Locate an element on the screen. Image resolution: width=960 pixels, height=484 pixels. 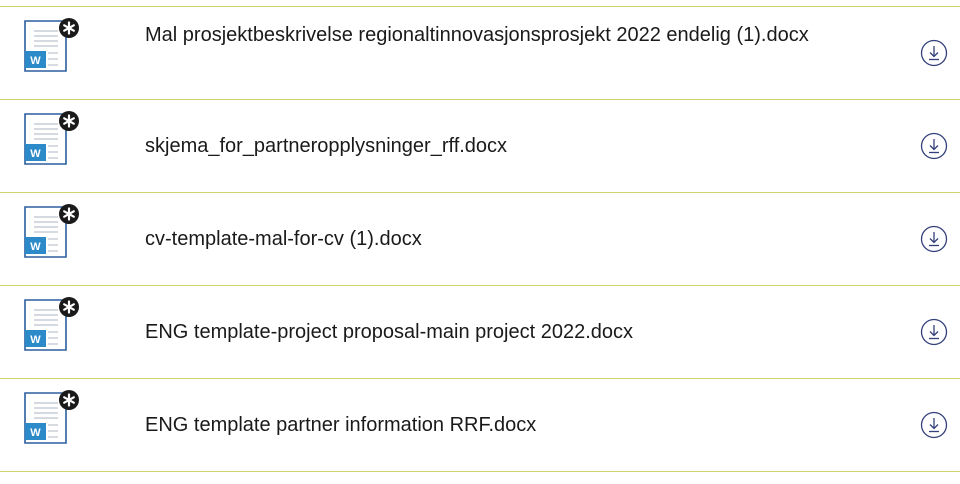
file-name-link: skjema_for_partneropplysninger_rff.docx is located at coordinates (482, 146).